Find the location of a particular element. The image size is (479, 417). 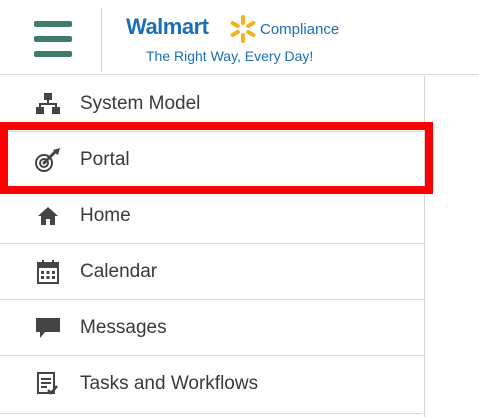

calendar-icon is located at coordinates (48, 272).